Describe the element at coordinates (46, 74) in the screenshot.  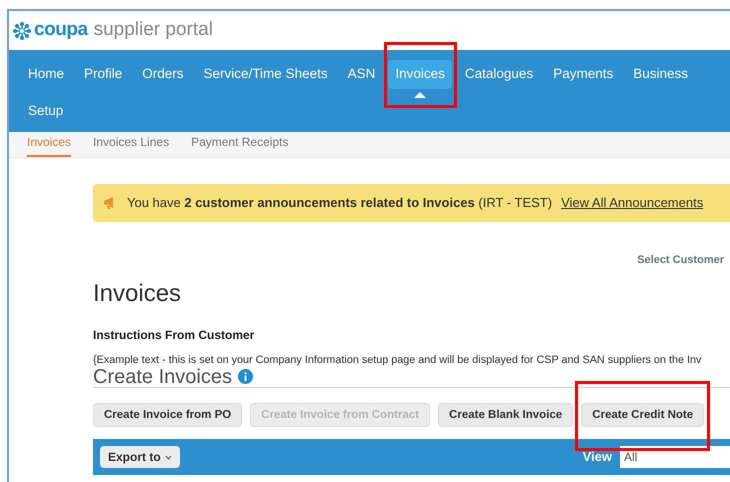
I see `nav-tab: Home` at that location.